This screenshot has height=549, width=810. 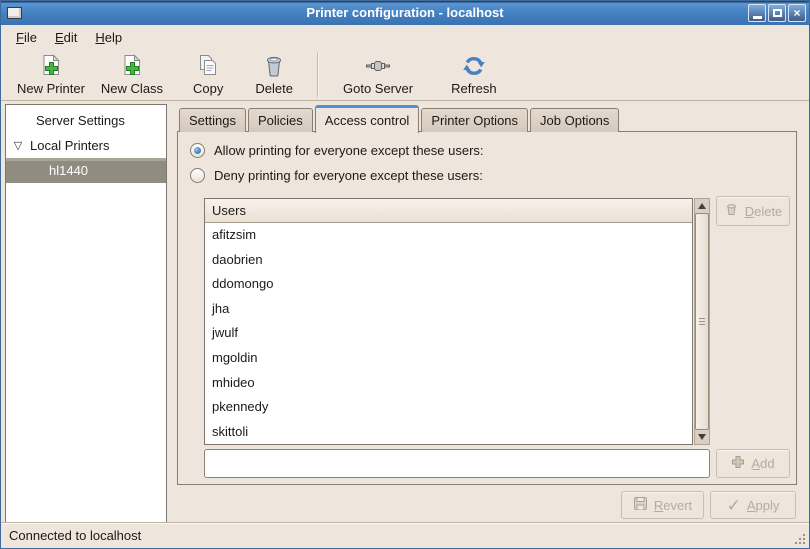 What do you see at coordinates (69, 170) in the screenshot?
I see `tree-item-label: hl1440` at bounding box center [69, 170].